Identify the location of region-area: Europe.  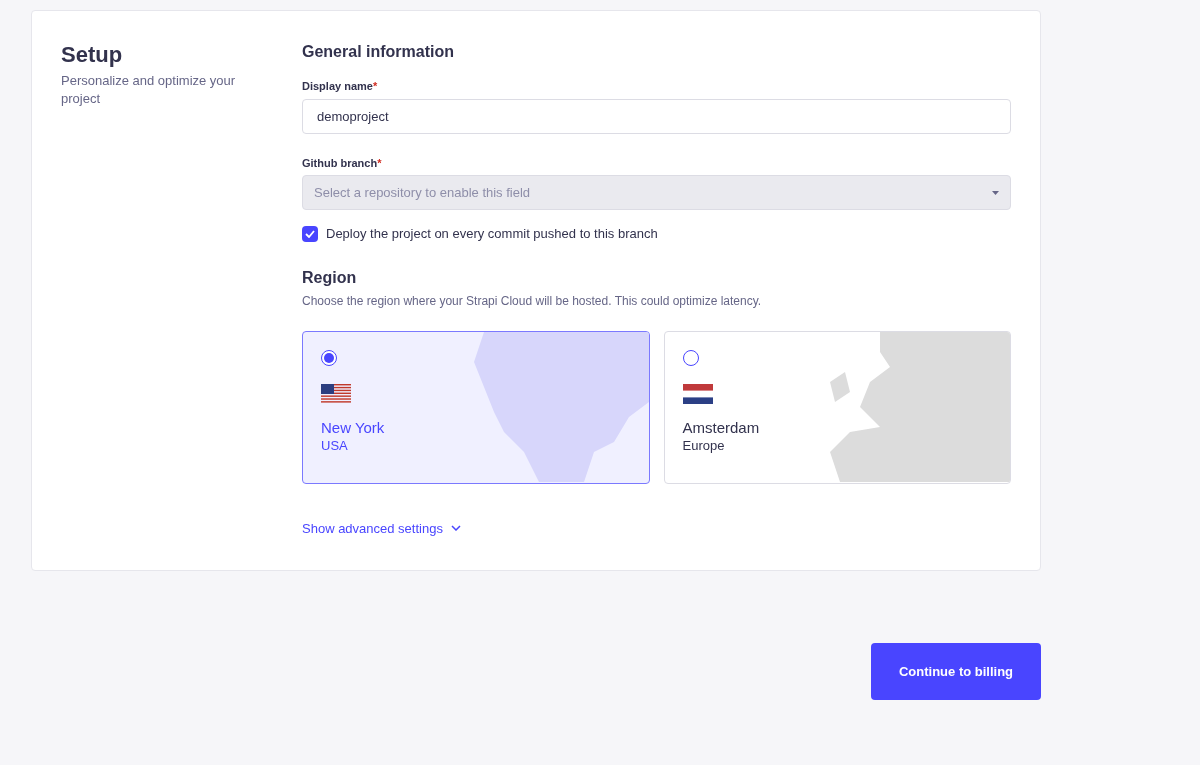
(837, 445).